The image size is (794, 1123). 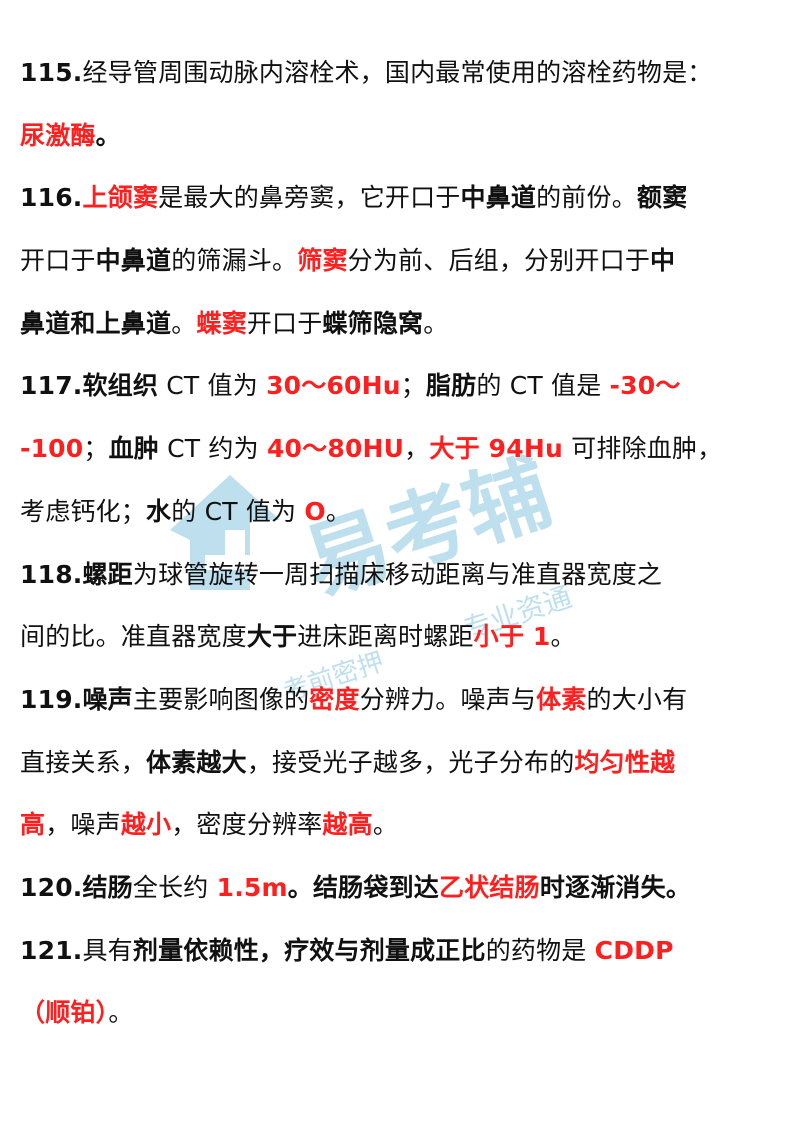 I want to click on body-text: 考虑钙化；, so click(x=83, y=511).